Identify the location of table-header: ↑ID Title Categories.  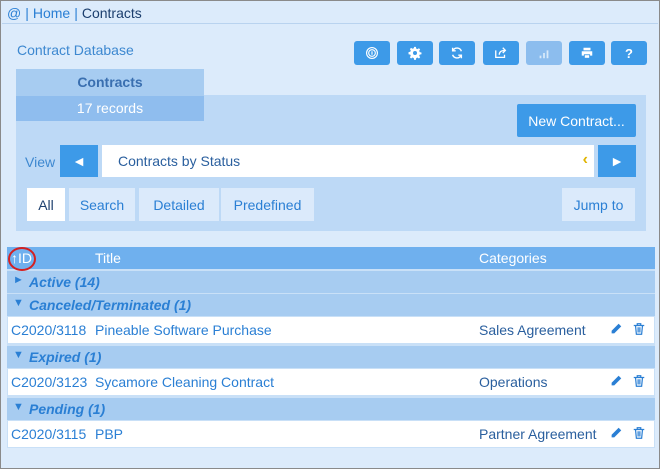
(331, 259).